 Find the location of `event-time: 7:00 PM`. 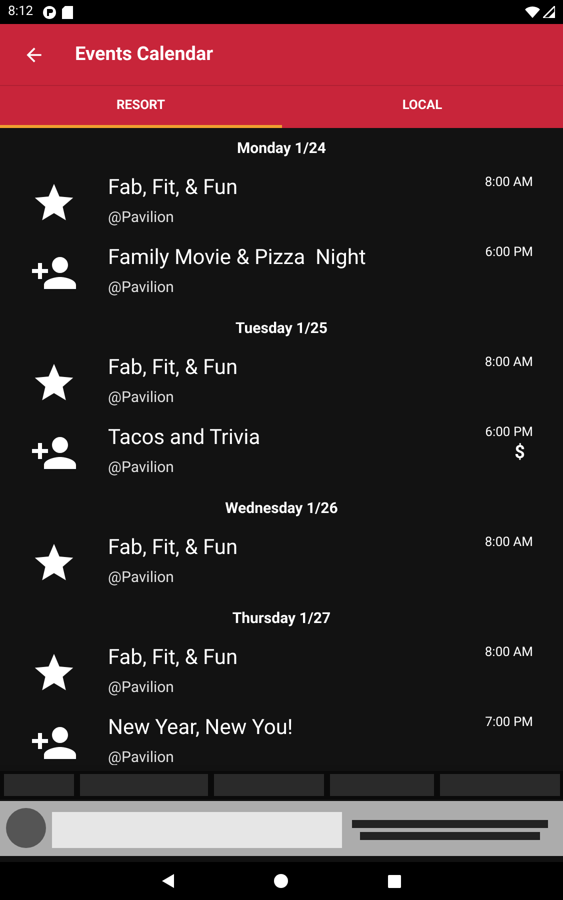

event-time: 7:00 PM is located at coordinates (509, 723).